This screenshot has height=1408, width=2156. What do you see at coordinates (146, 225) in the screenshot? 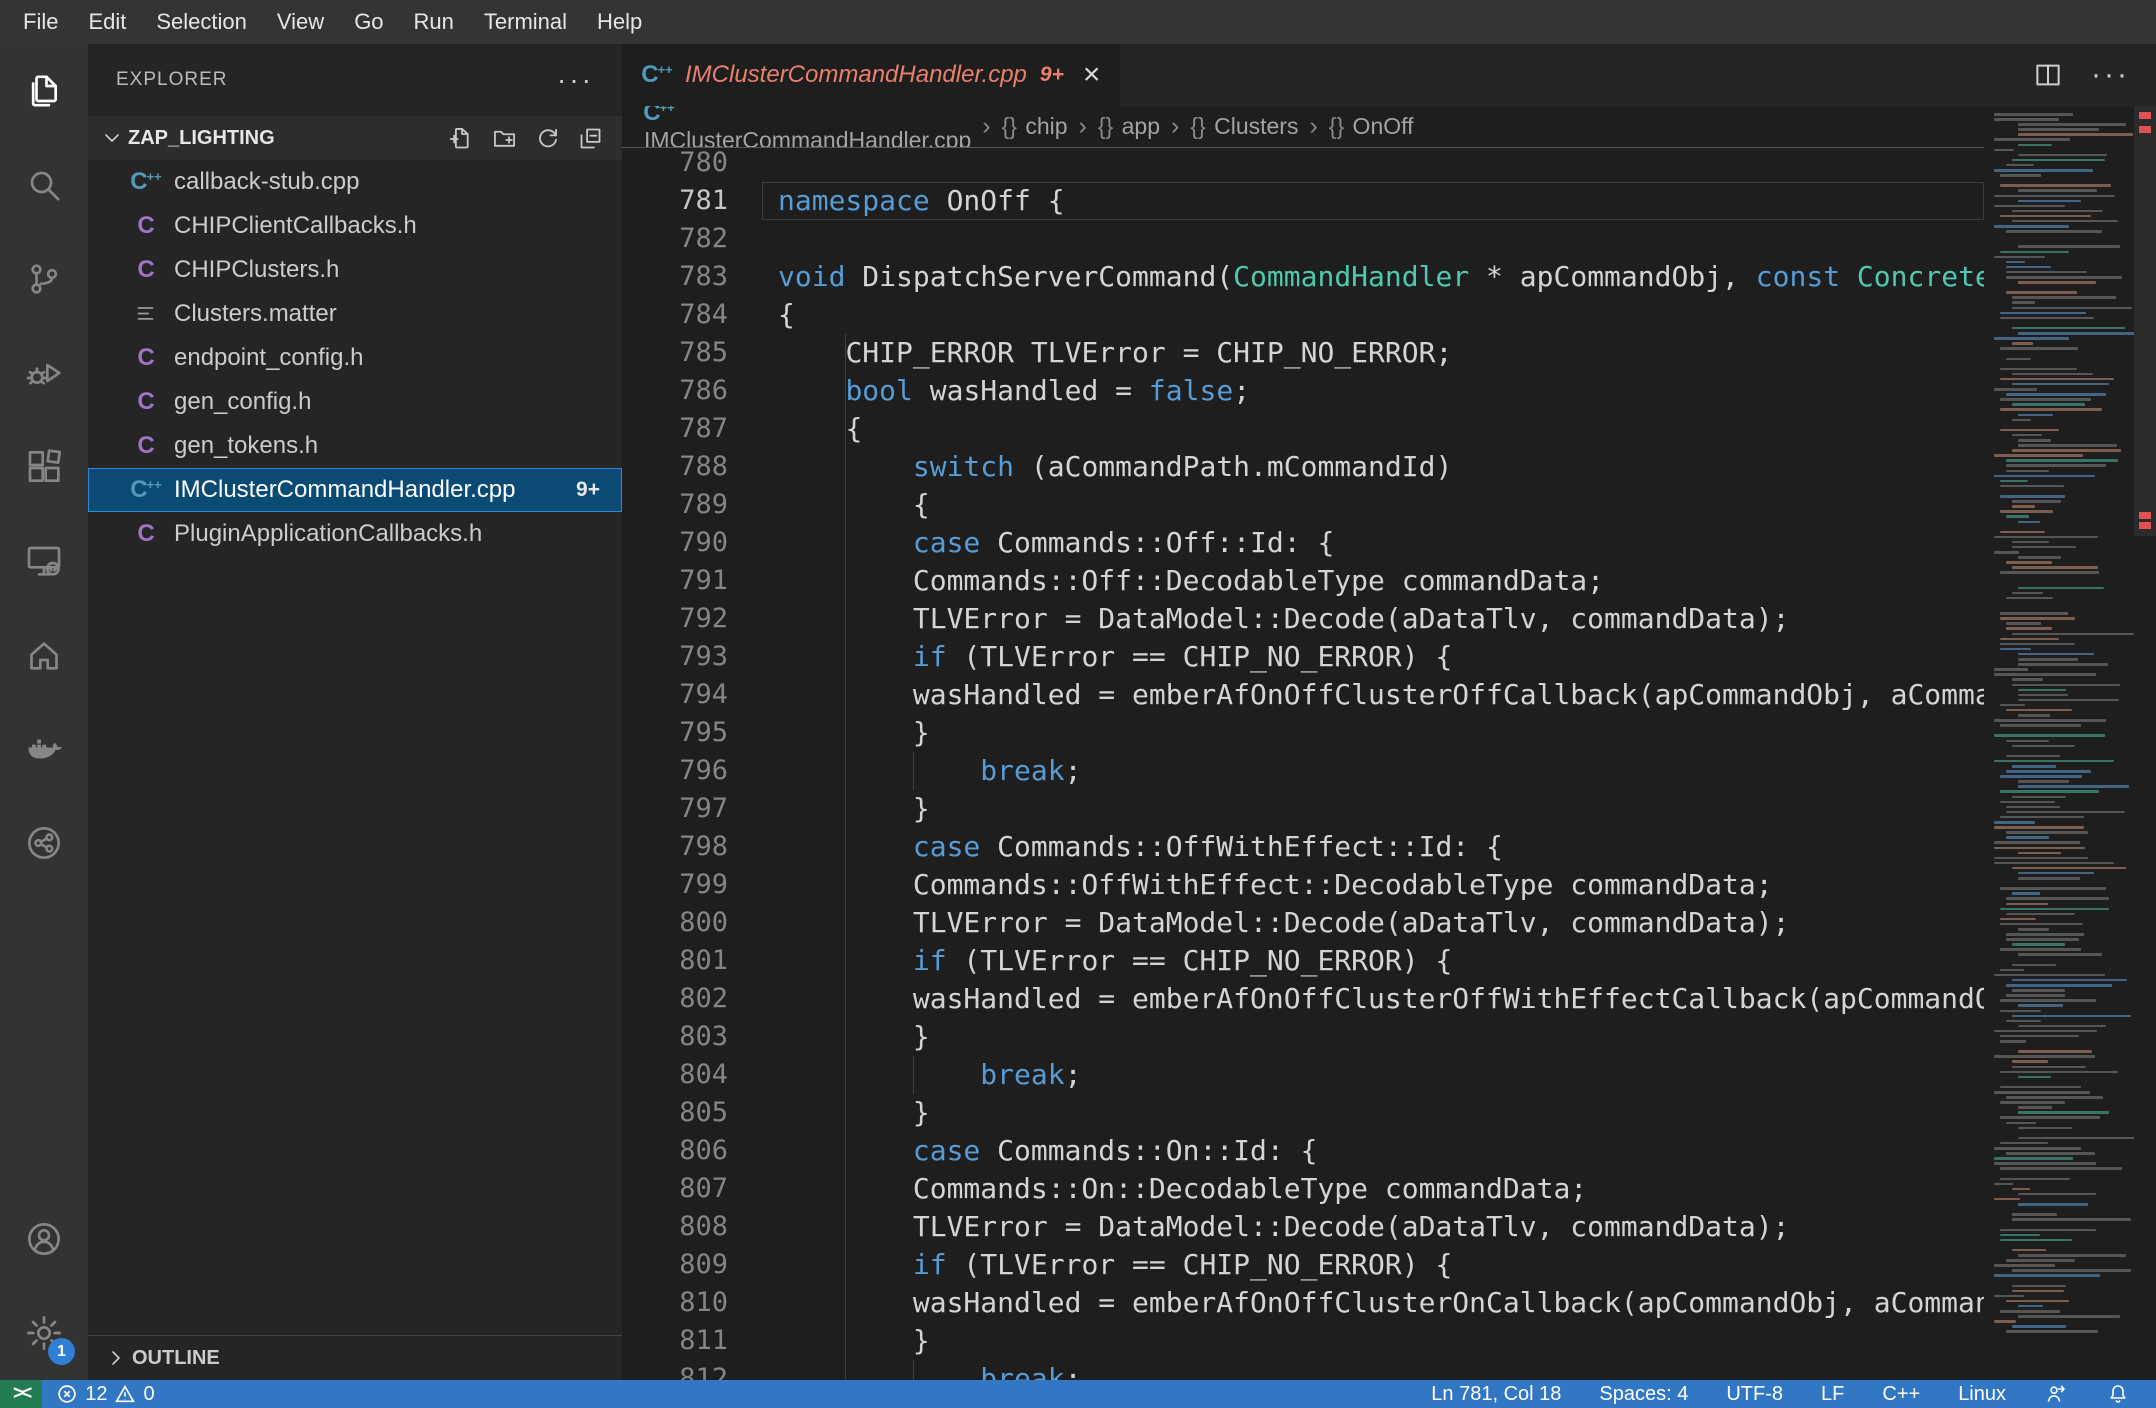
I see `c-header-file-icon: C` at bounding box center [146, 225].